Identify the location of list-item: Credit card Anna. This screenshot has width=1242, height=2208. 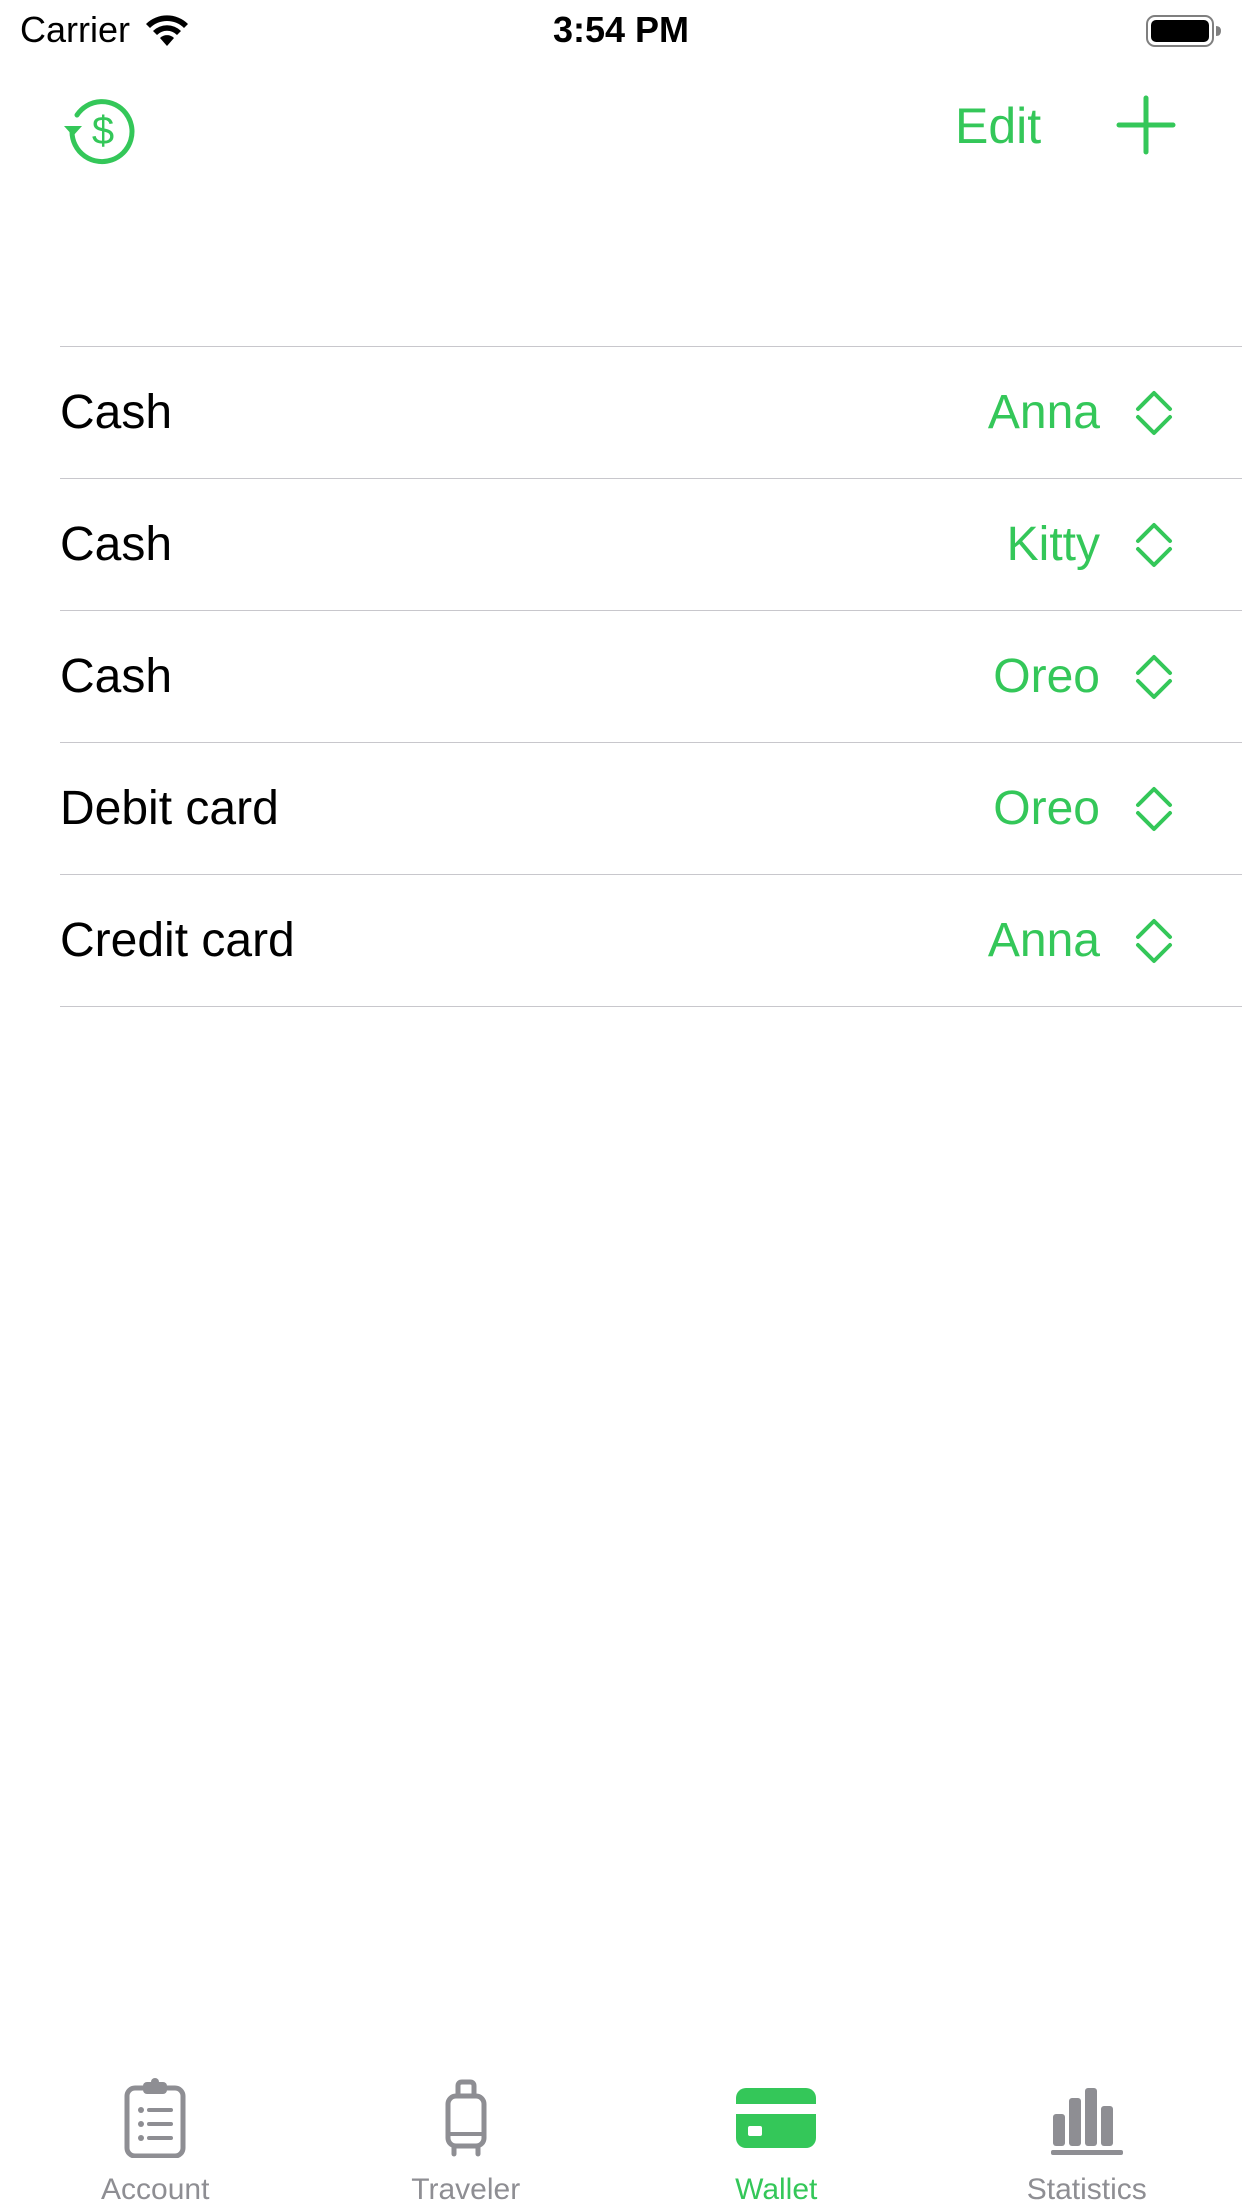
(651, 941).